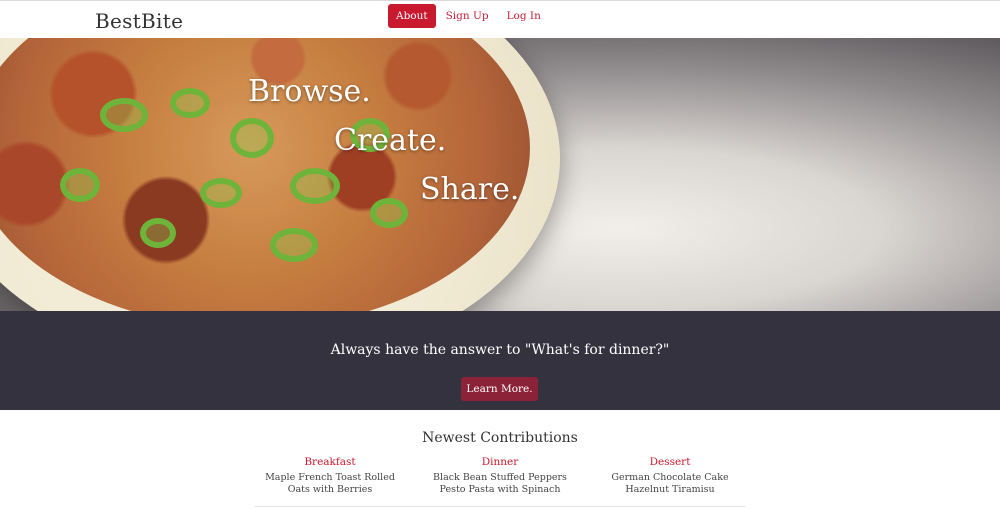  Describe the element at coordinates (470, 189) in the screenshot. I see `tagline-share: Share.` at that location.